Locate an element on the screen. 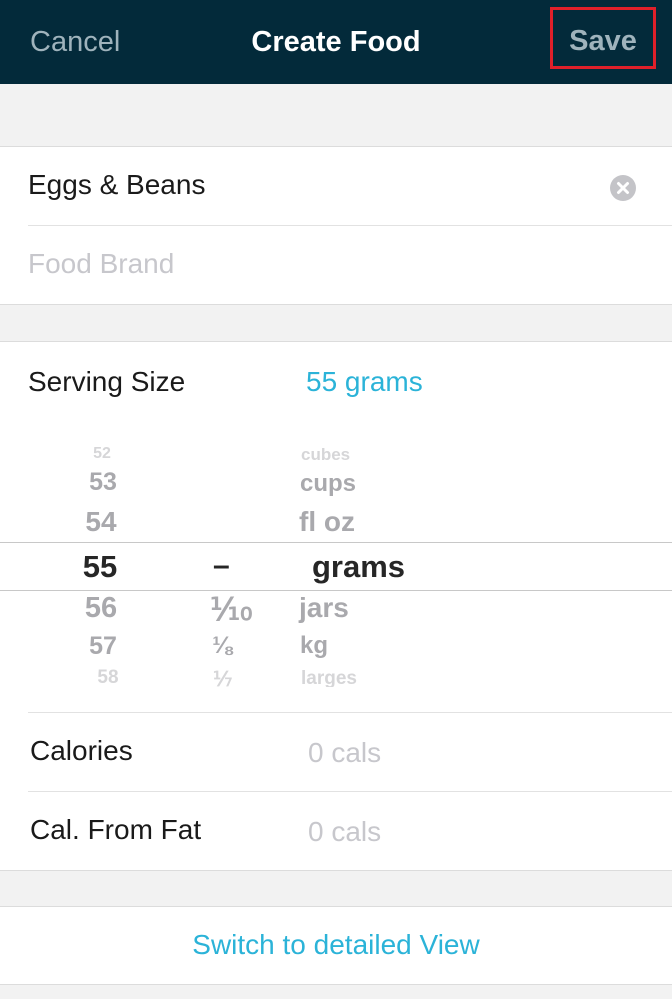 This screenshot has height=999, width=672. switch-detailed-view-link: Switch to detailed View is located at coordinates (336, 945).